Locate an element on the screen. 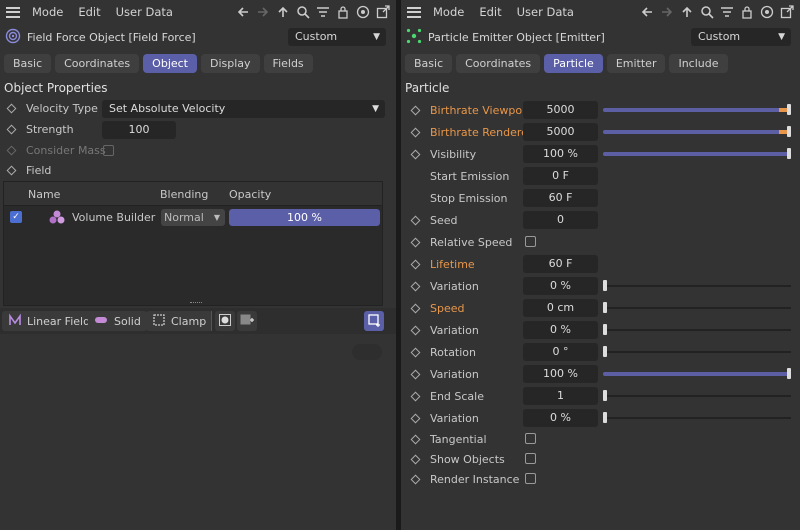  blending-dropdown: Normal ▼ is located at coordinates (193, 217).